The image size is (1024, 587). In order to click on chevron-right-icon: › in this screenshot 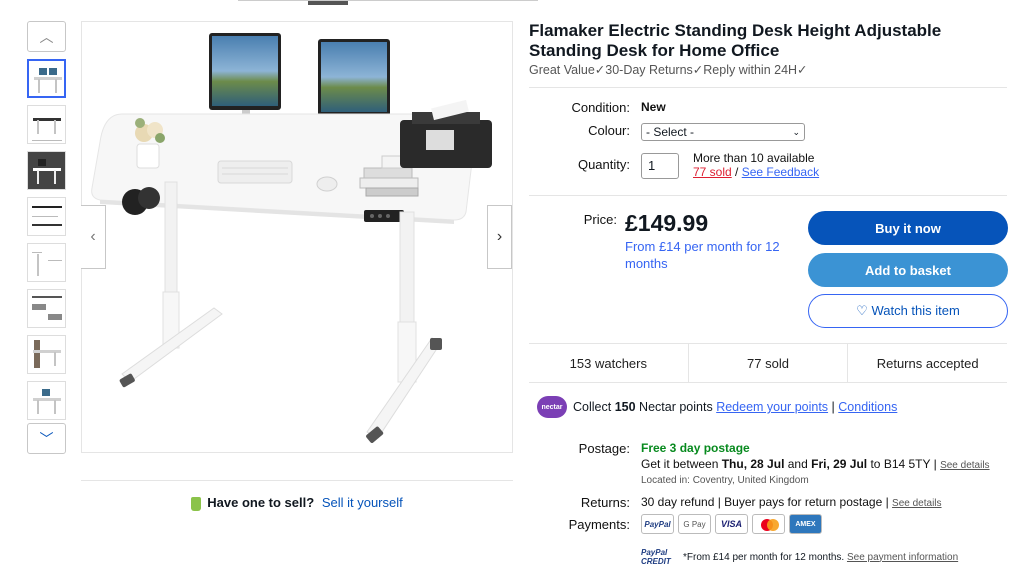, I will do `click(499, 236)`.